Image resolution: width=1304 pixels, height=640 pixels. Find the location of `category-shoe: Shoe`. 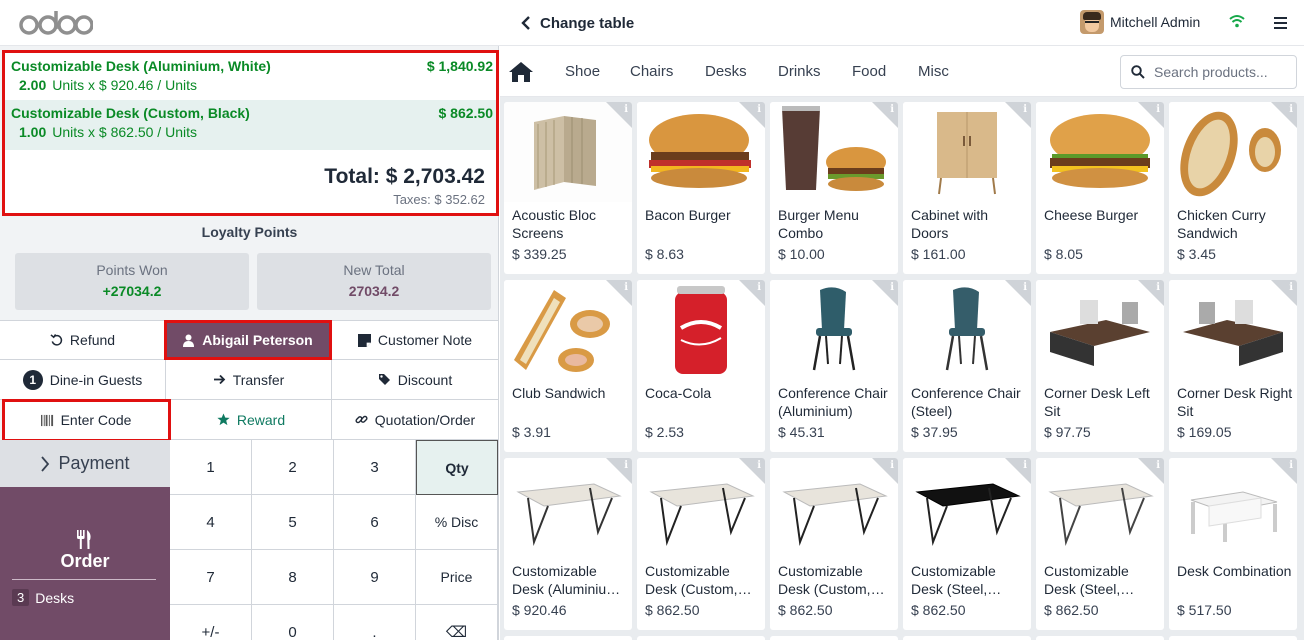

category-shoe: Shoe is located at coordinates (582, 71).